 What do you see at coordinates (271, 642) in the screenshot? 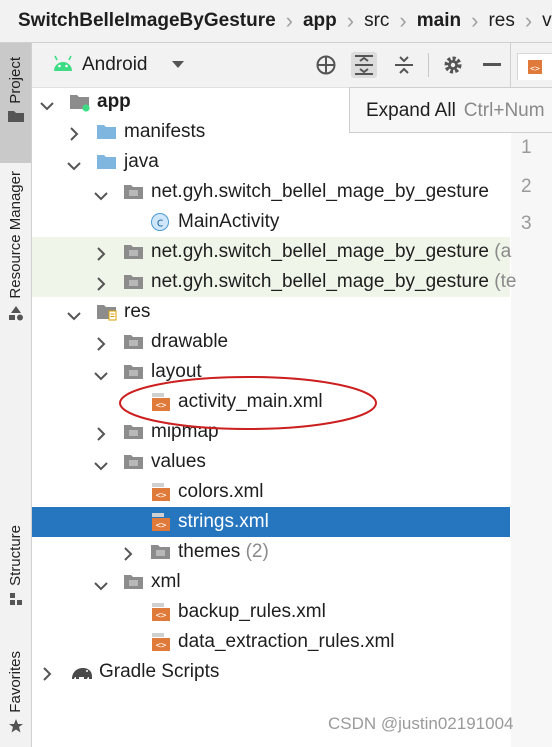
I see `tree-item: <> data_extraction_rules.xml` at bounding box center [271, 642].